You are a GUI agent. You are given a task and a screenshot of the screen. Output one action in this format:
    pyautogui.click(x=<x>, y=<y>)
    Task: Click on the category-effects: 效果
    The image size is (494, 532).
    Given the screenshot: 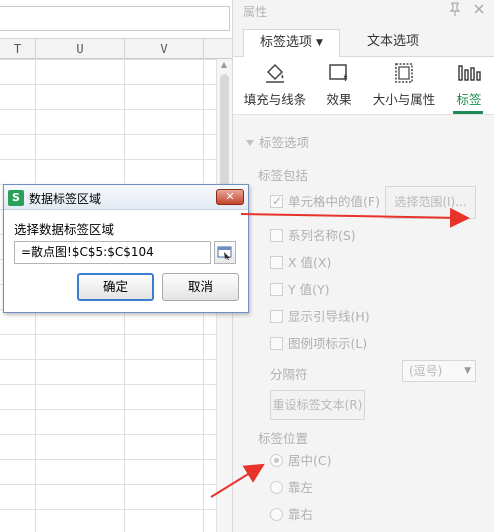 What is the action you would take?
    pyautogui.click(x=339, y=84)
    